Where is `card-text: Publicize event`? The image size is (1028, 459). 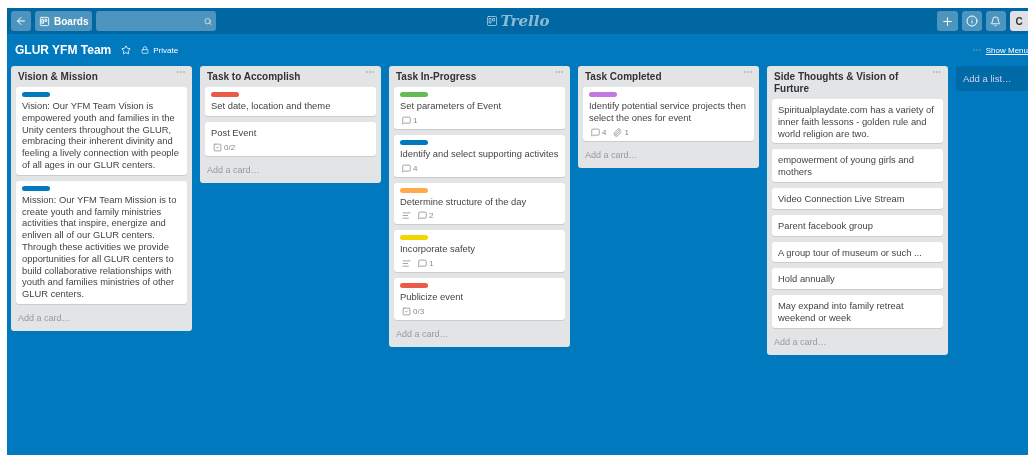 card-text: Publicize event is located at coordinates (432, 297).